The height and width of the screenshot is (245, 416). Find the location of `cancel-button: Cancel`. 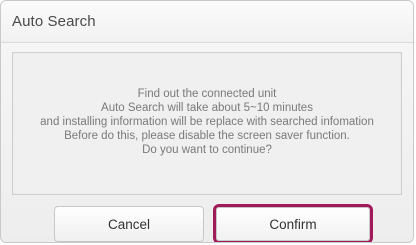

cancel-button: Cancel is located at coordinates (129, 224).